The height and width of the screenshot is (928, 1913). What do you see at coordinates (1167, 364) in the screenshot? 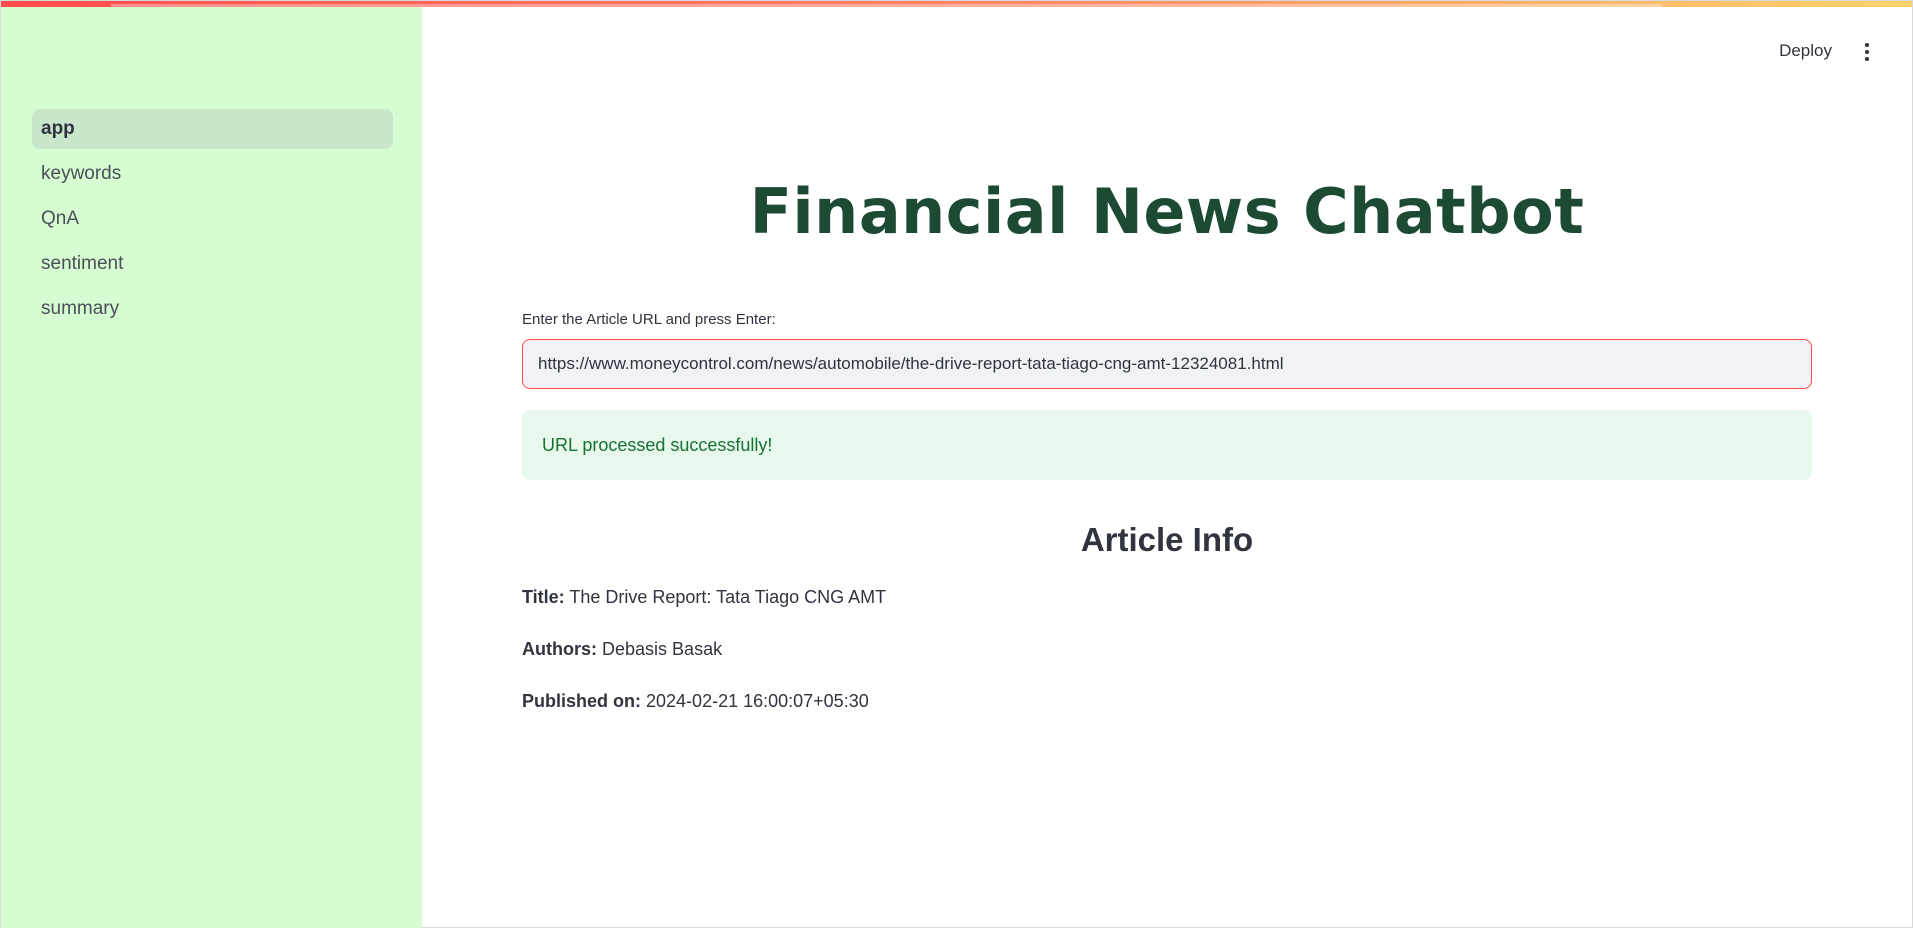
I see `url-input` at bounding box center [1167, 364].